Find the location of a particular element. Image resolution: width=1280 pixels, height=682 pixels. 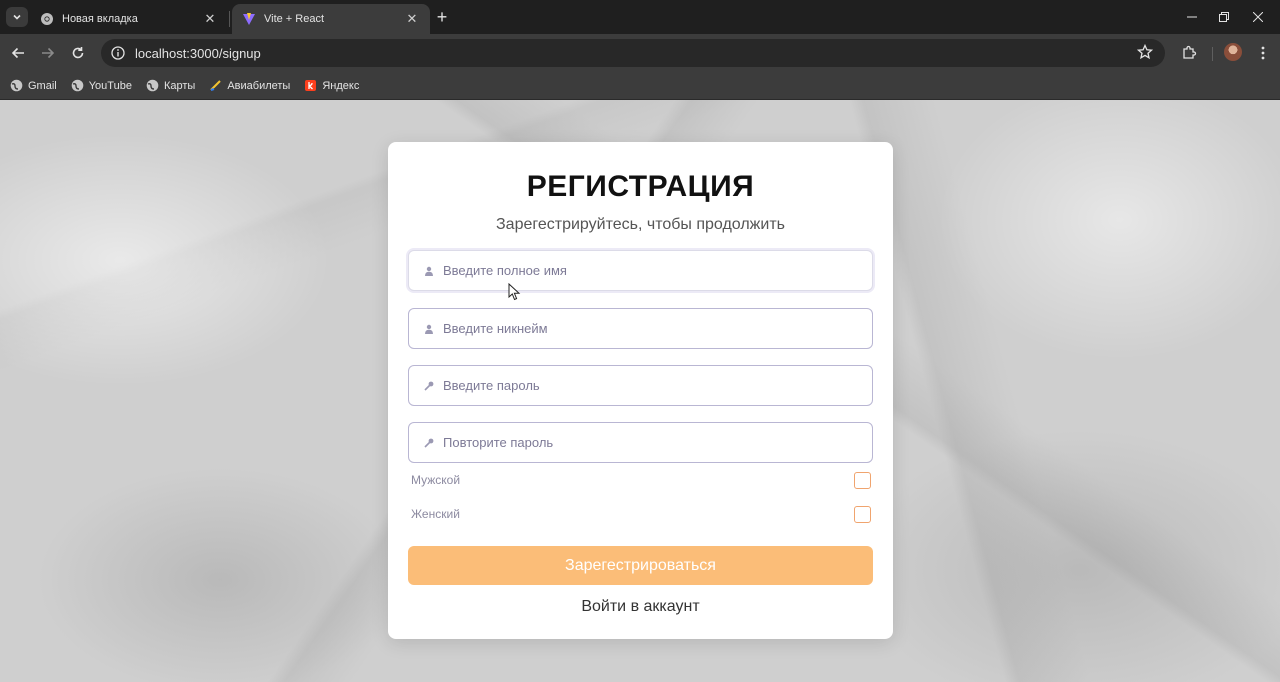

tab-vite-react: Vite + React ✕ is located at coordinates (331, 19).